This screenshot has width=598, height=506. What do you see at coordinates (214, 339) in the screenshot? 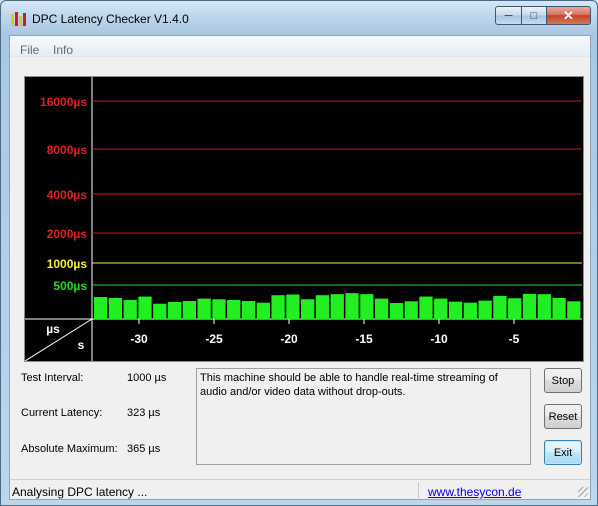
I see `x-axis-label: -25` at bounding box center [214, 339].